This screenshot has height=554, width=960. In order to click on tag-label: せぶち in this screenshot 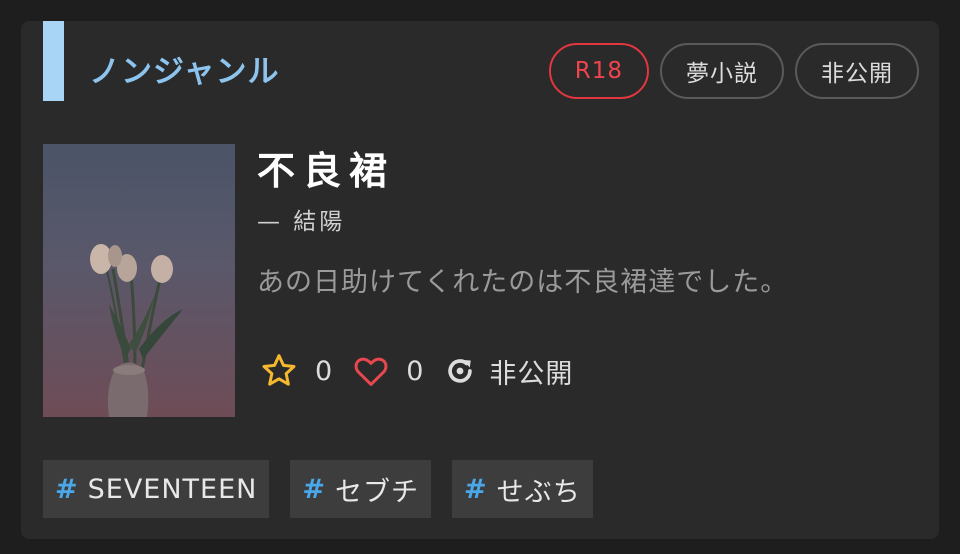, I will do `click(538, 492)`.